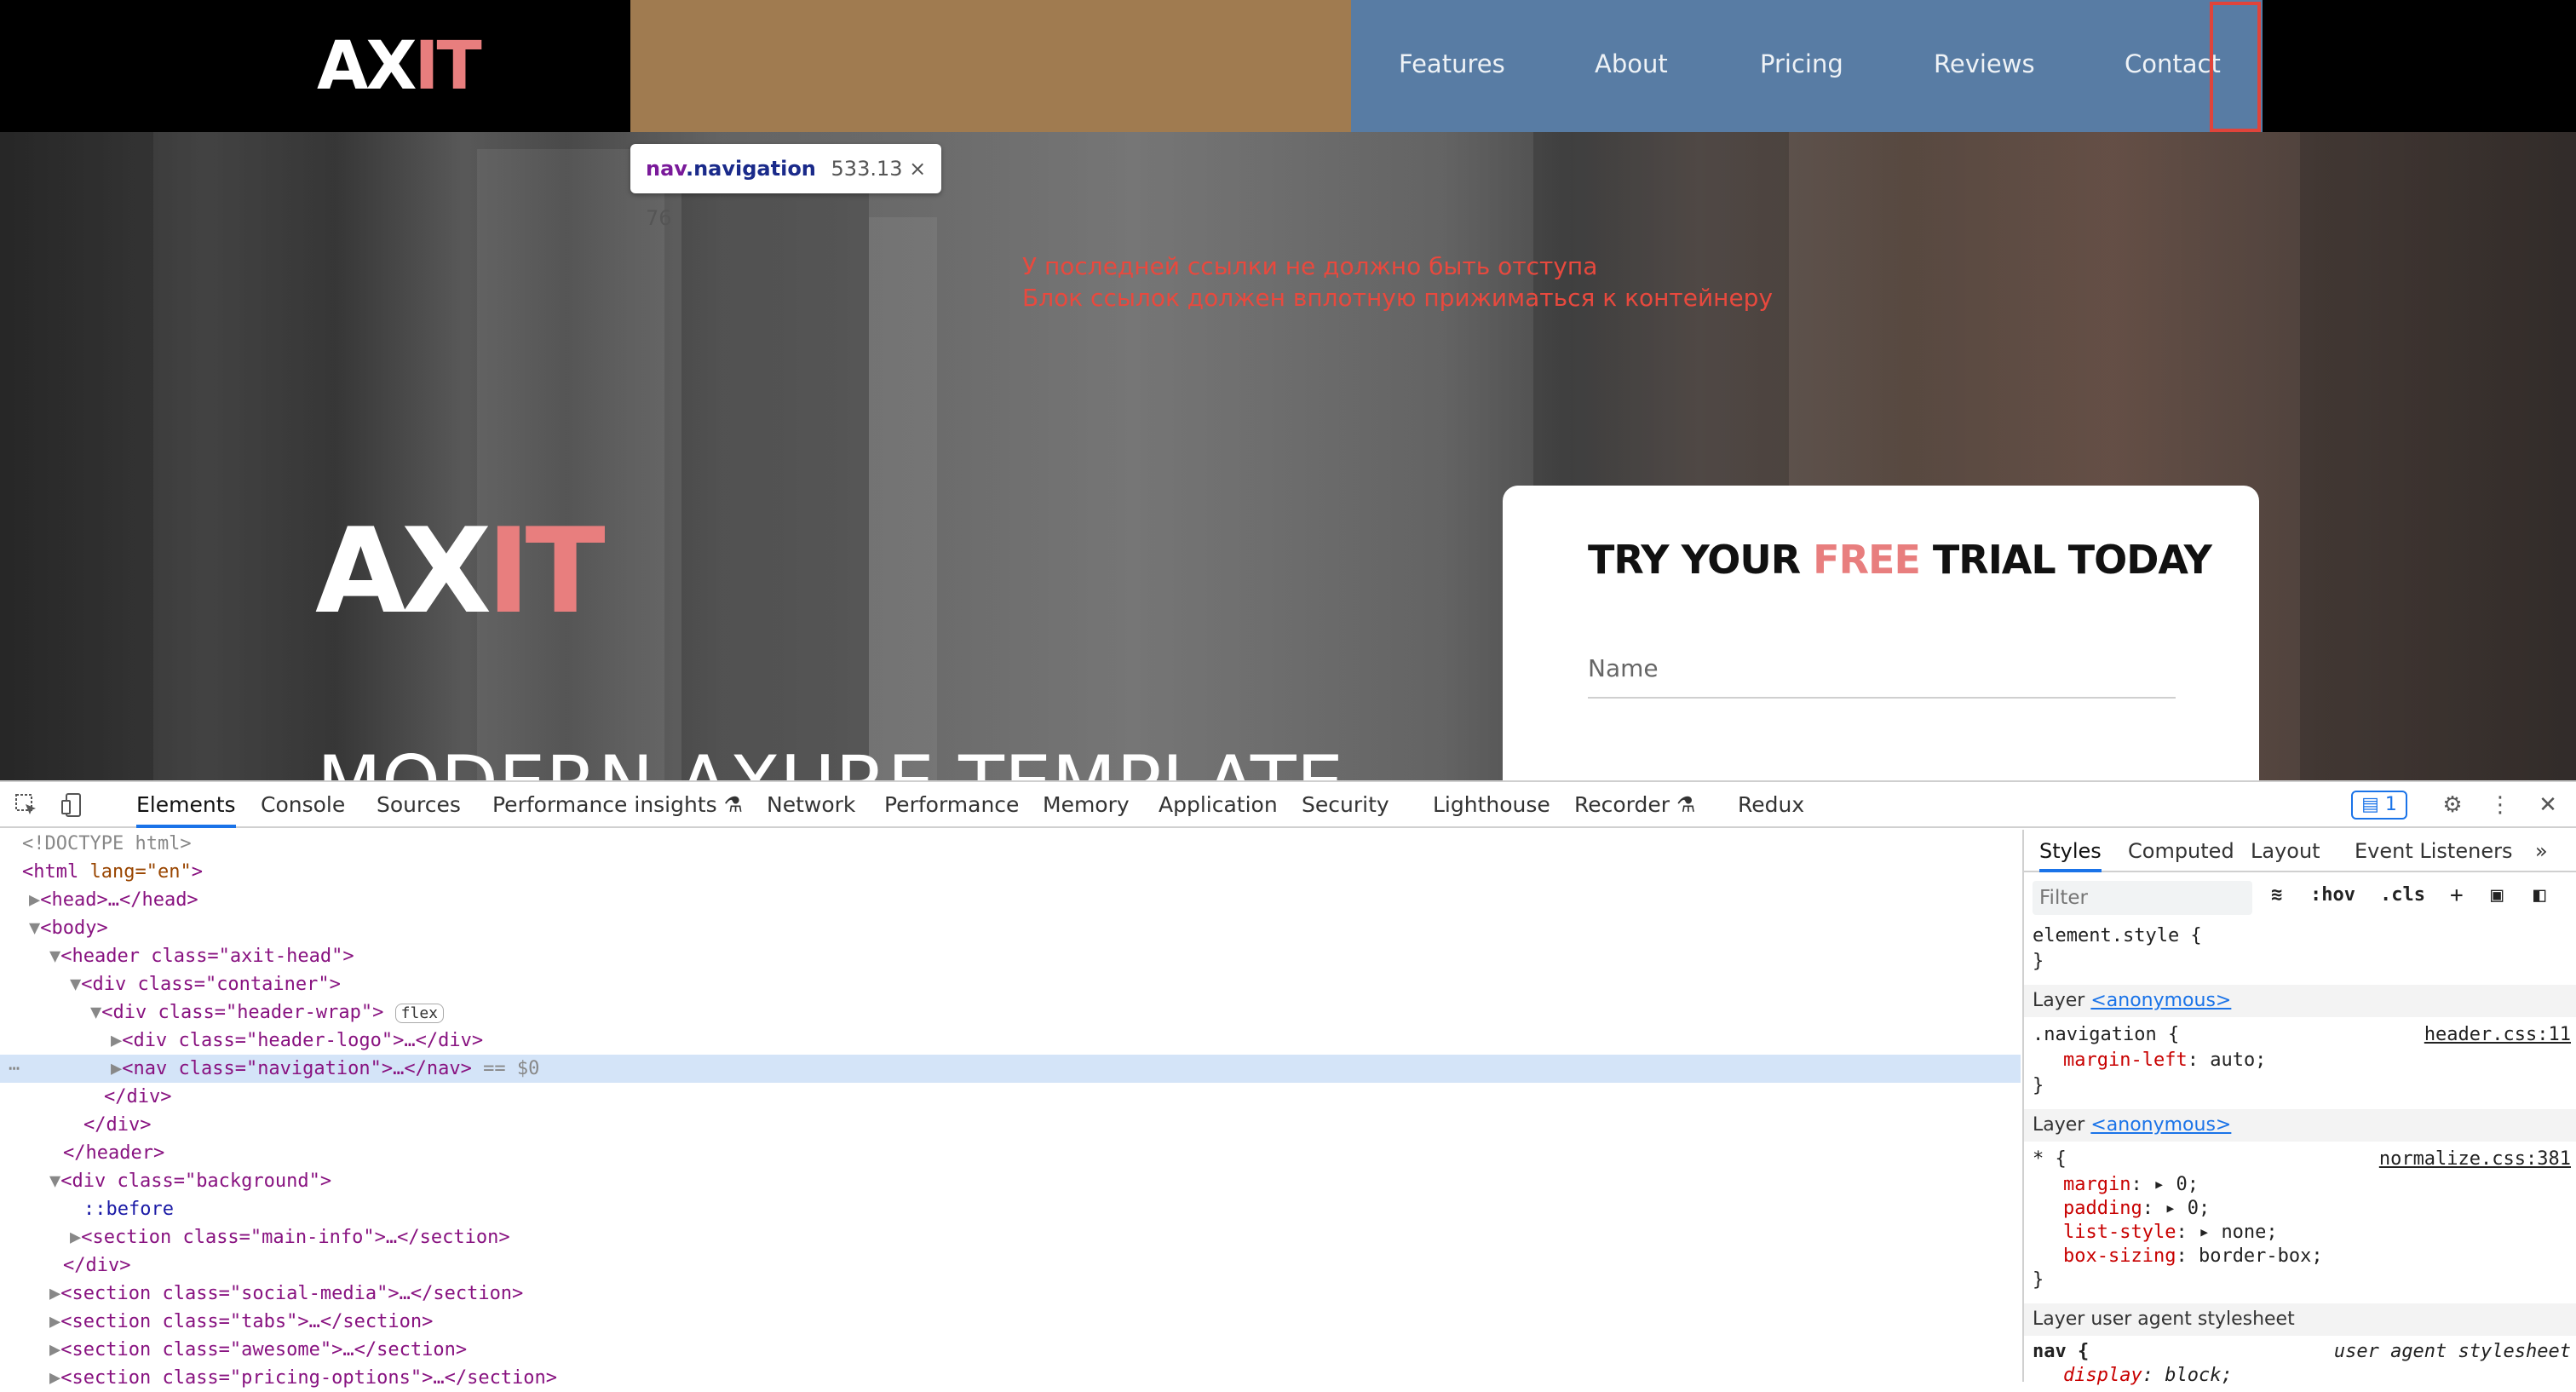  What do you see at coordinates (2236, 67) in the screenshot?
I see `padding-selection-box` at bounding box center [2236, 67].